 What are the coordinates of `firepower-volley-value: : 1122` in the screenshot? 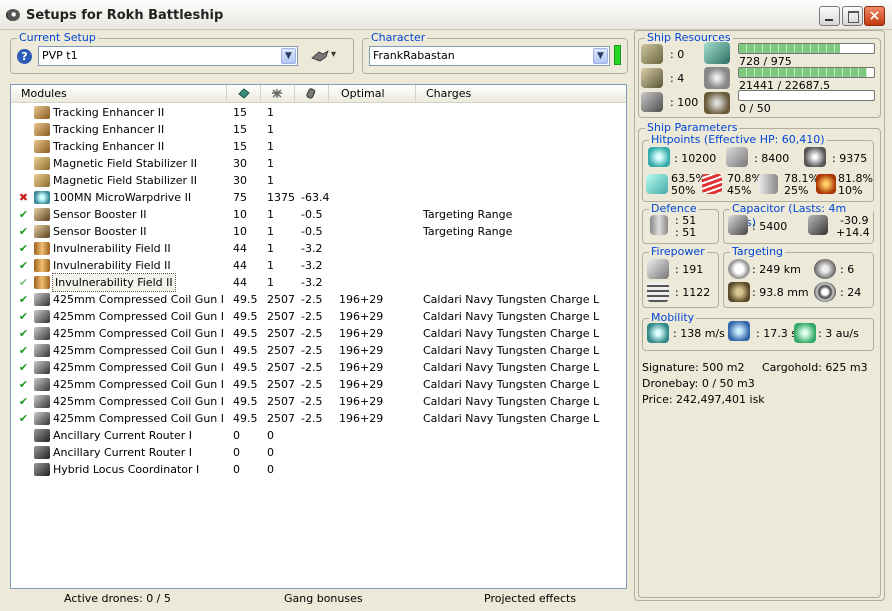 It's located at (693, 292).